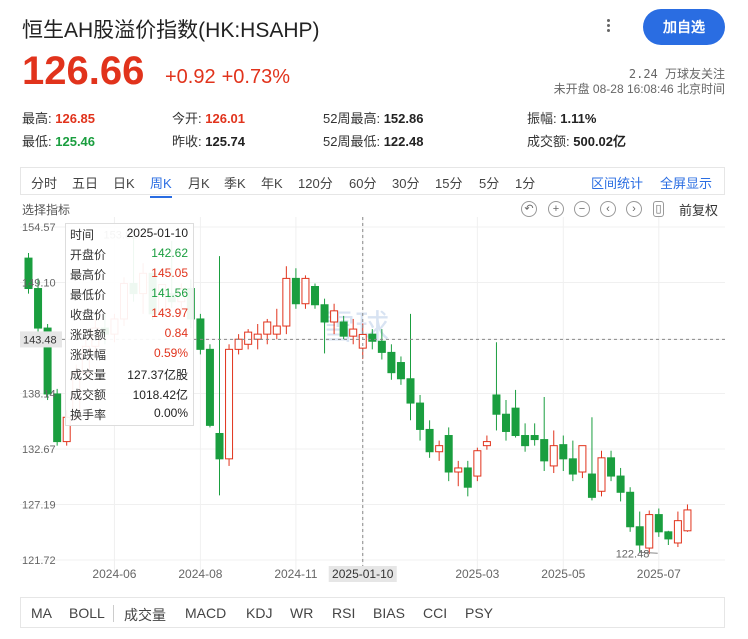  Describe the element at coordinates (169, 253) in the screenshot. I see `tooltip-value: 142.62` at that location.